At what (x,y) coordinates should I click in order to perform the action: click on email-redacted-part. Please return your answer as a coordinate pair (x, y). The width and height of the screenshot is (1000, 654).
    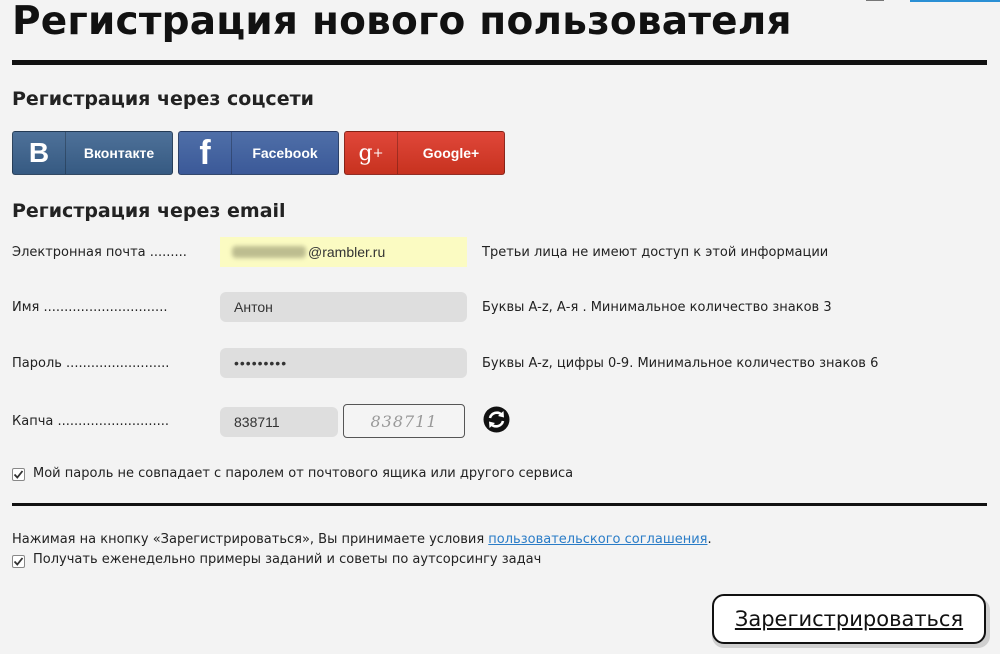
    Looking at the image, I should click on (269, 252).